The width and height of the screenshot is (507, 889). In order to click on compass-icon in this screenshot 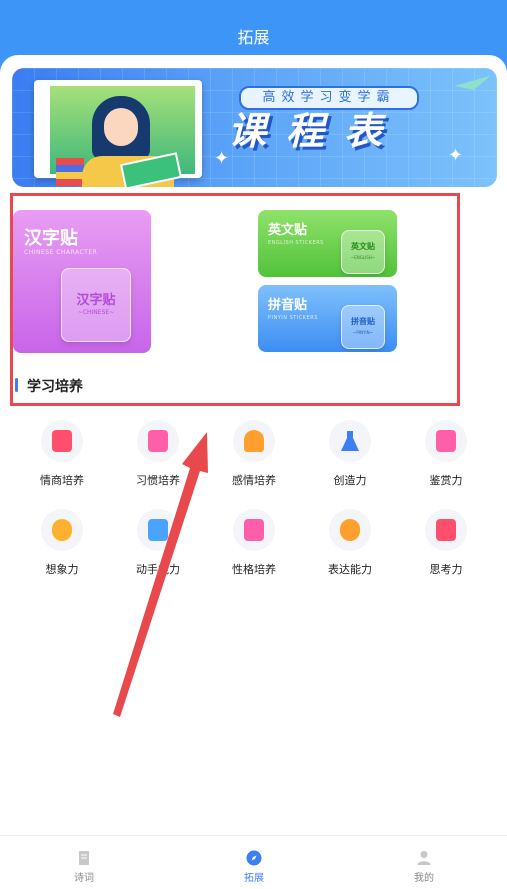, I will do `click(254, 858)`.